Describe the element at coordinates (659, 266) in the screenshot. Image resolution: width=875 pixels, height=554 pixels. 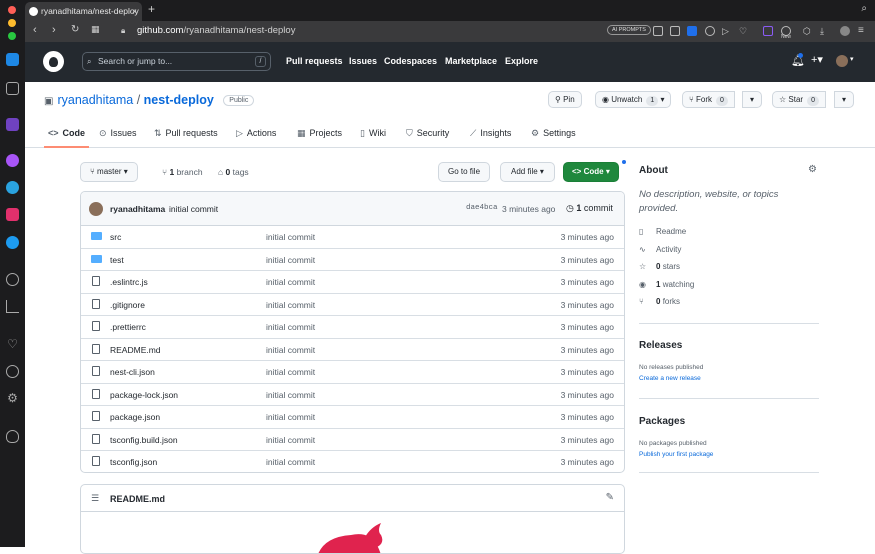
I see `stars-link: ☆ 0 stars` at that location.